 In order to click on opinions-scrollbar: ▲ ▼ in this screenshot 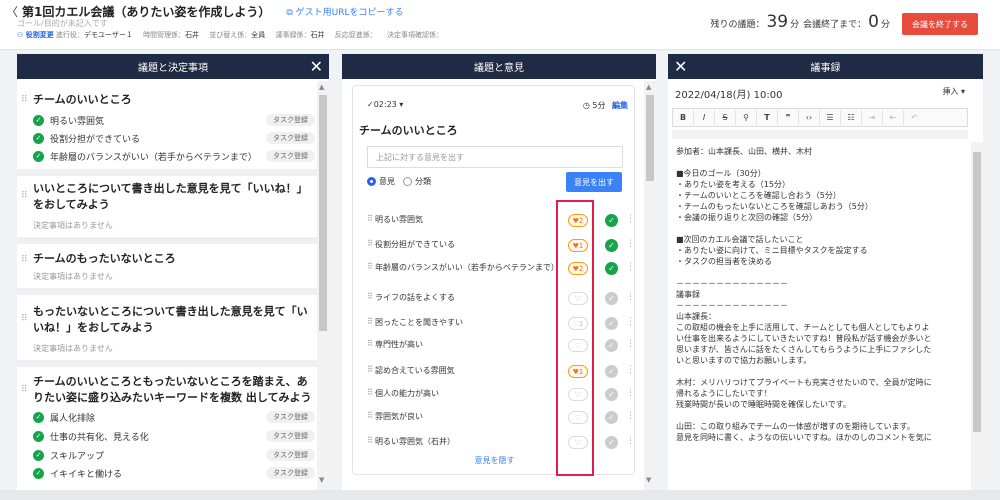, I will do `click(650, 290)`.